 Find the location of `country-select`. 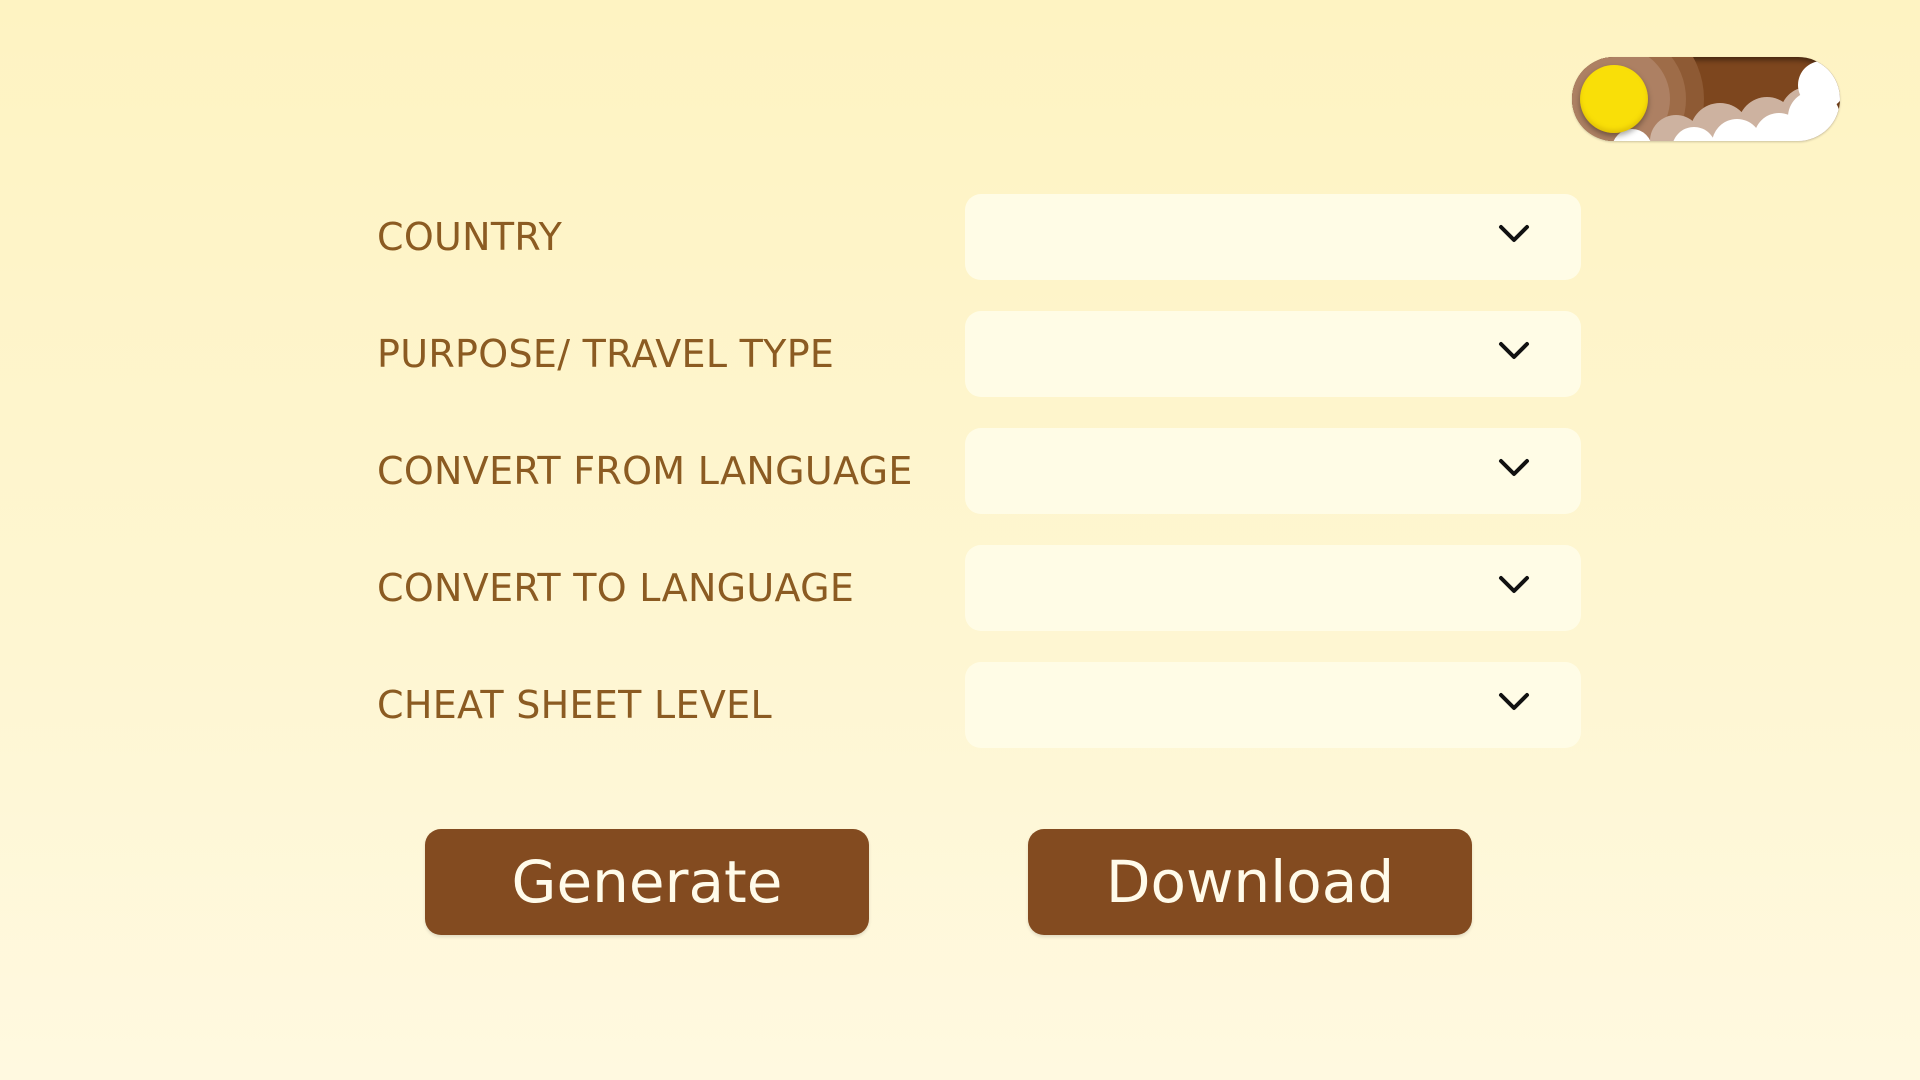

country-select is located at coordinates (1273, 237).